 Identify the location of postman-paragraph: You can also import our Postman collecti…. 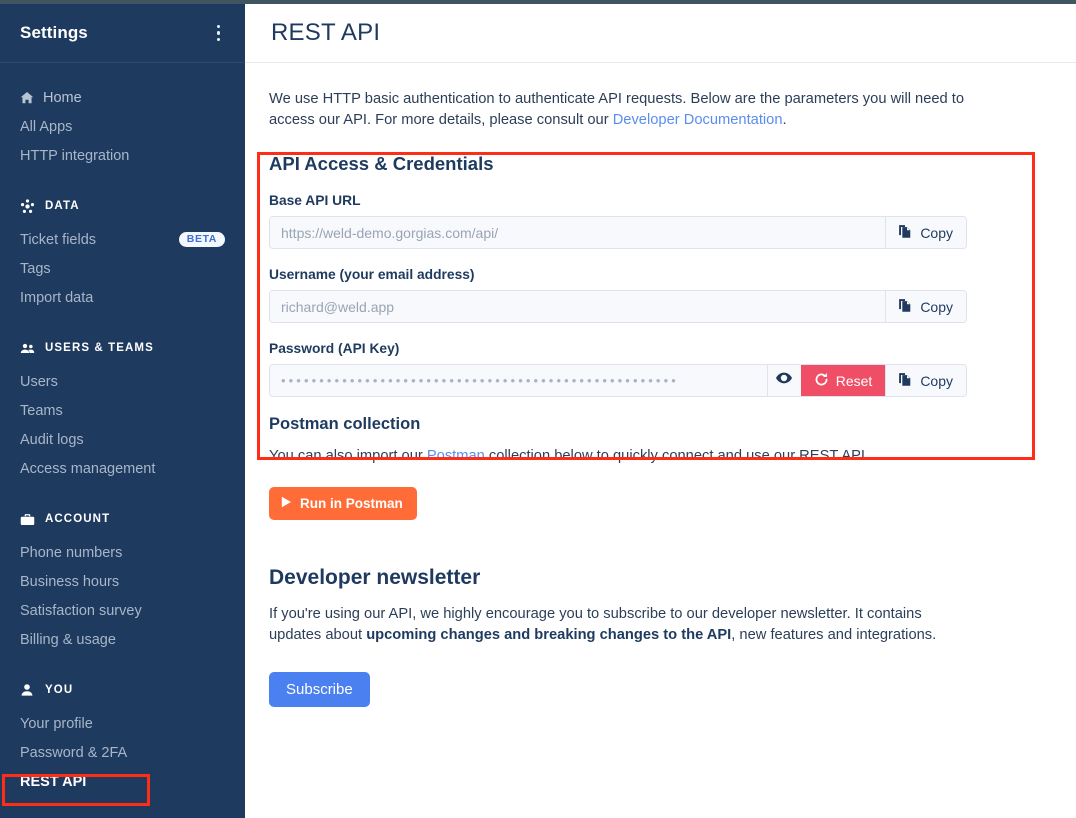
(619, 456).